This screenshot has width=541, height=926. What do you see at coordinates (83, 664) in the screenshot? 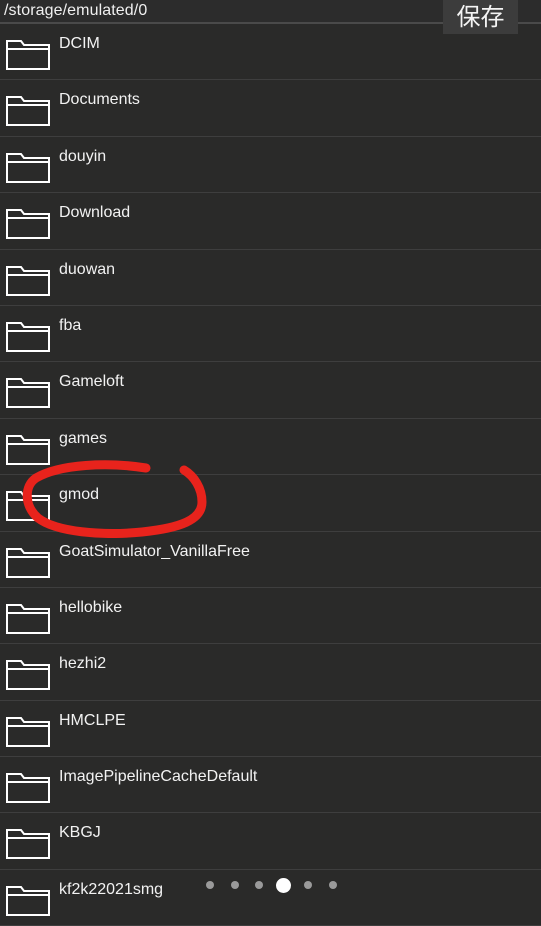
I see `folder-name: hezhi2` at bounding box center [83, 664].